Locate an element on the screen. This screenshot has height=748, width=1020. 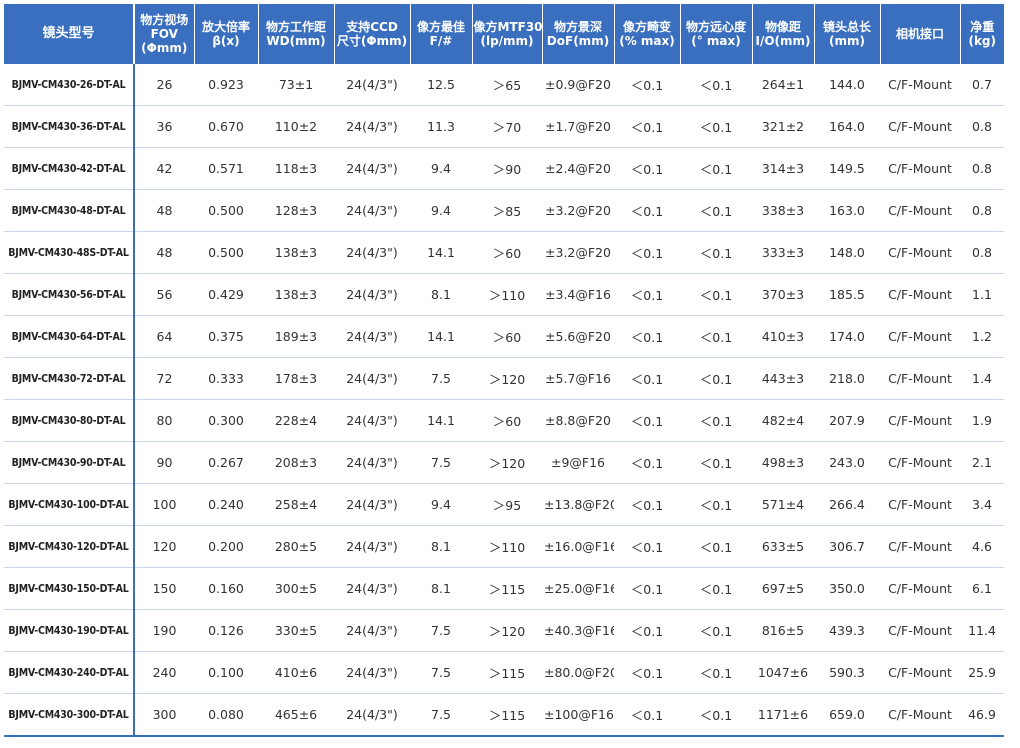
cell-model: BJMV-CM430-36-DT-AL is located at coordinates (69, 126).